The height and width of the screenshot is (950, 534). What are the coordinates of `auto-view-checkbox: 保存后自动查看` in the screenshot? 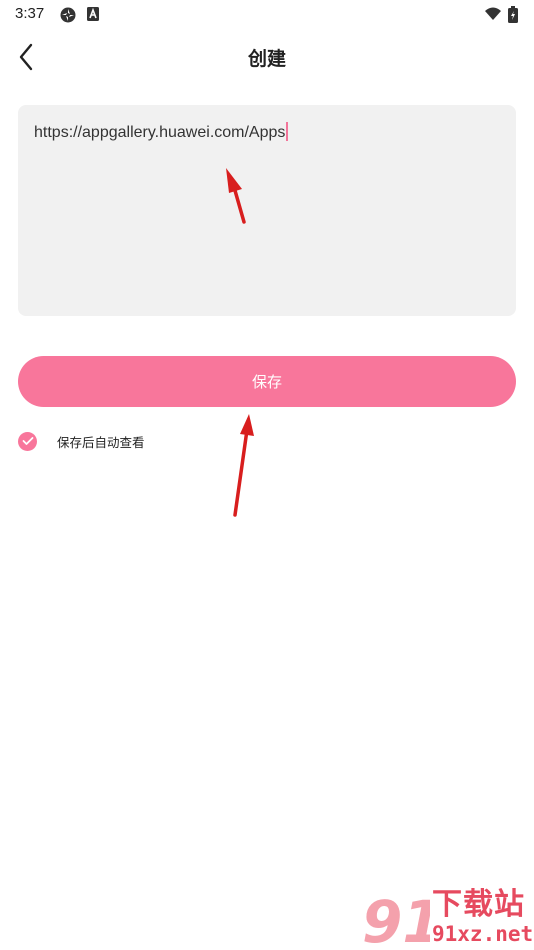 It's located at (81, 441).